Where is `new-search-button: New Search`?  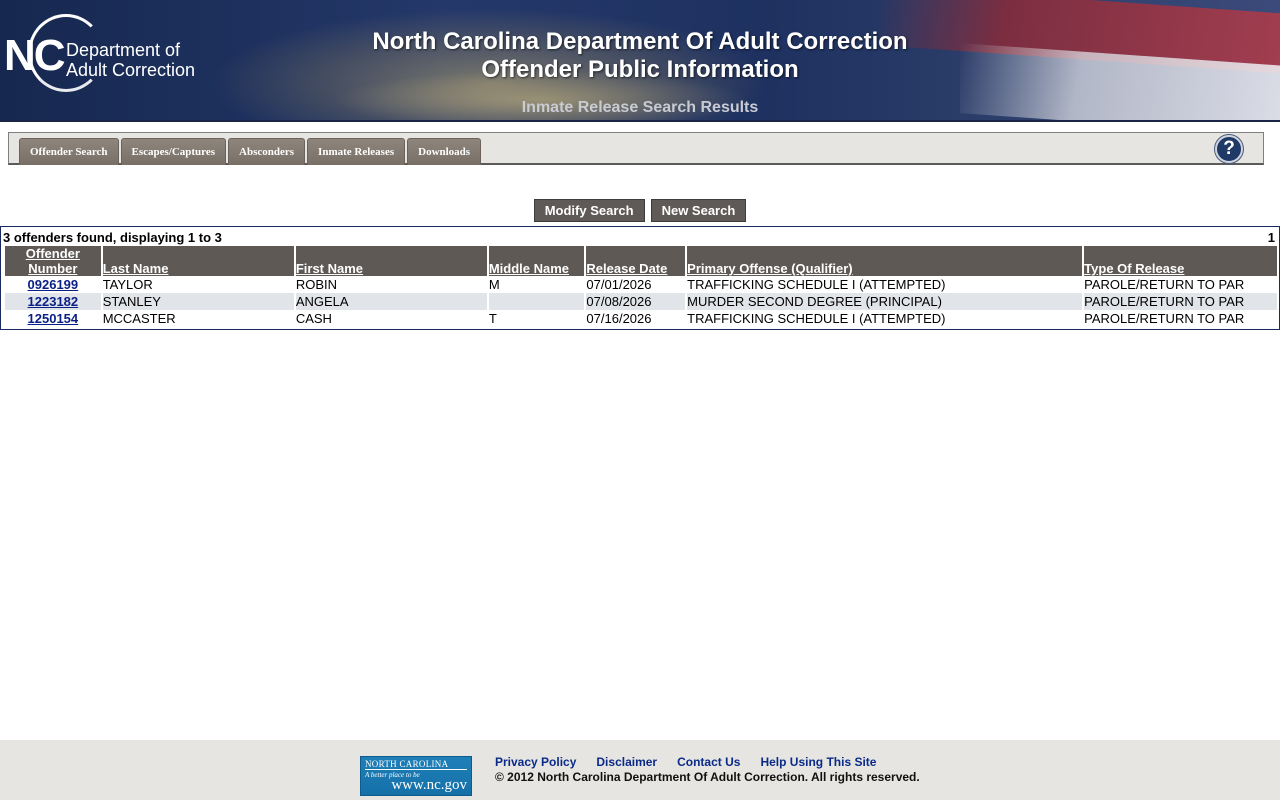 new-search-button: New Search is located at coordinates (698, 210).